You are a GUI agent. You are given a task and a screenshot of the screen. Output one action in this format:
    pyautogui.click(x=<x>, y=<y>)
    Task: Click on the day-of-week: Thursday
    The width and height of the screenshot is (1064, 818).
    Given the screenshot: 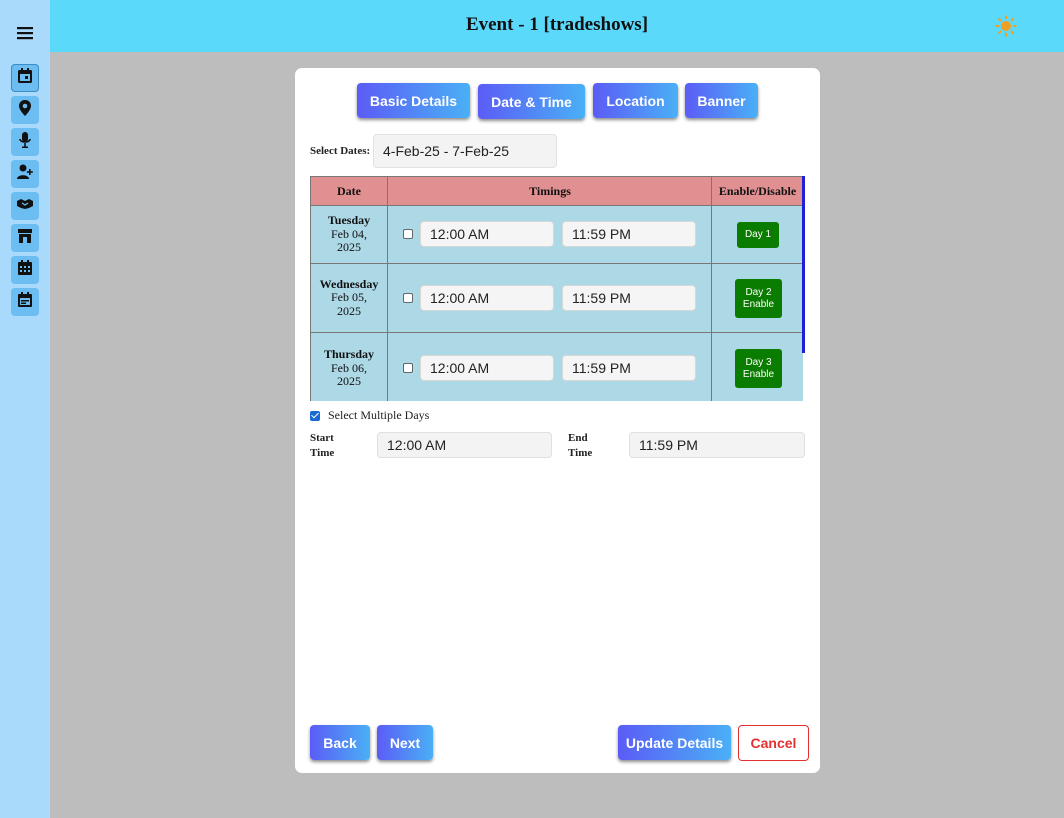 What is the action you would take?
    pyautogui.click(x=349, y=354)
    